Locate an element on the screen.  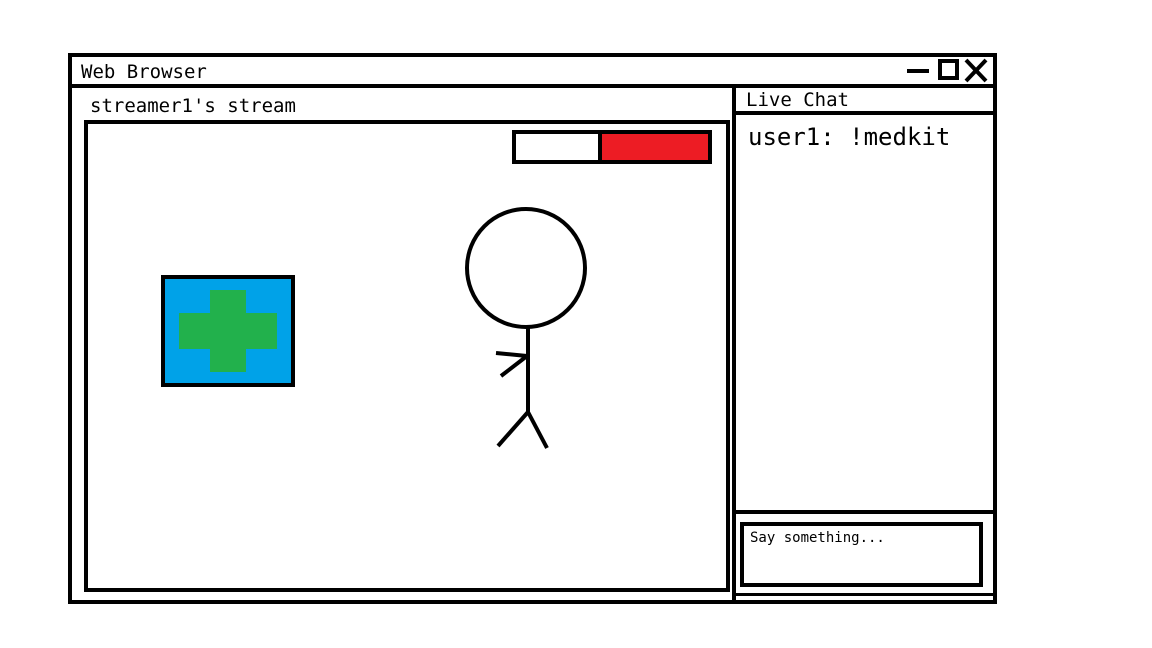
health-bar is located at coordinates (612, 147).